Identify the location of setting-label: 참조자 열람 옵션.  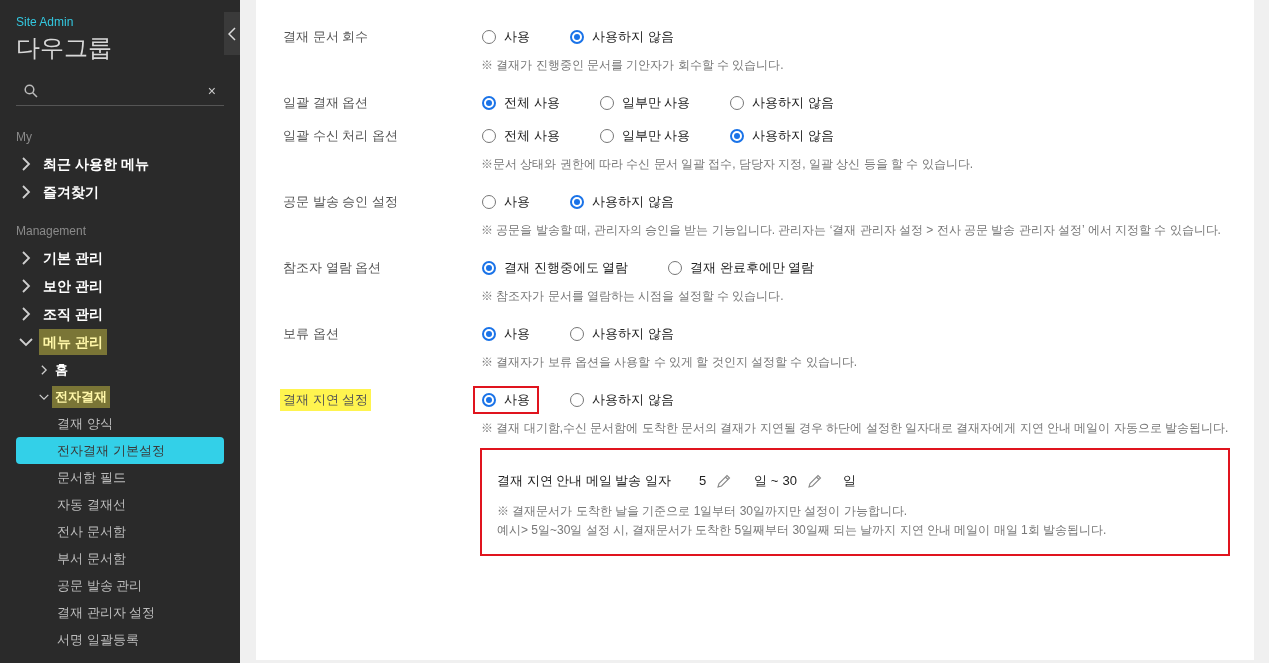
(332, 268).